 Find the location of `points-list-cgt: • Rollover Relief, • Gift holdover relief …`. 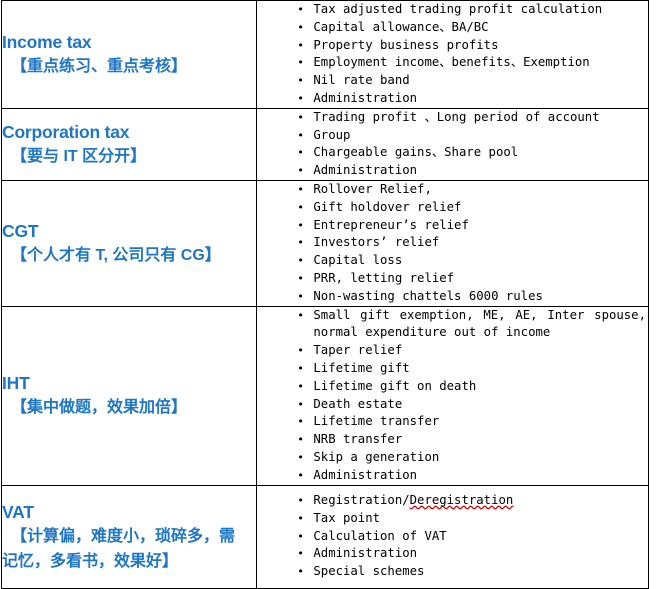

points-list-cgt: • Rollover Relief, • Gift holdover relief … is located at coordinates (452, 243).